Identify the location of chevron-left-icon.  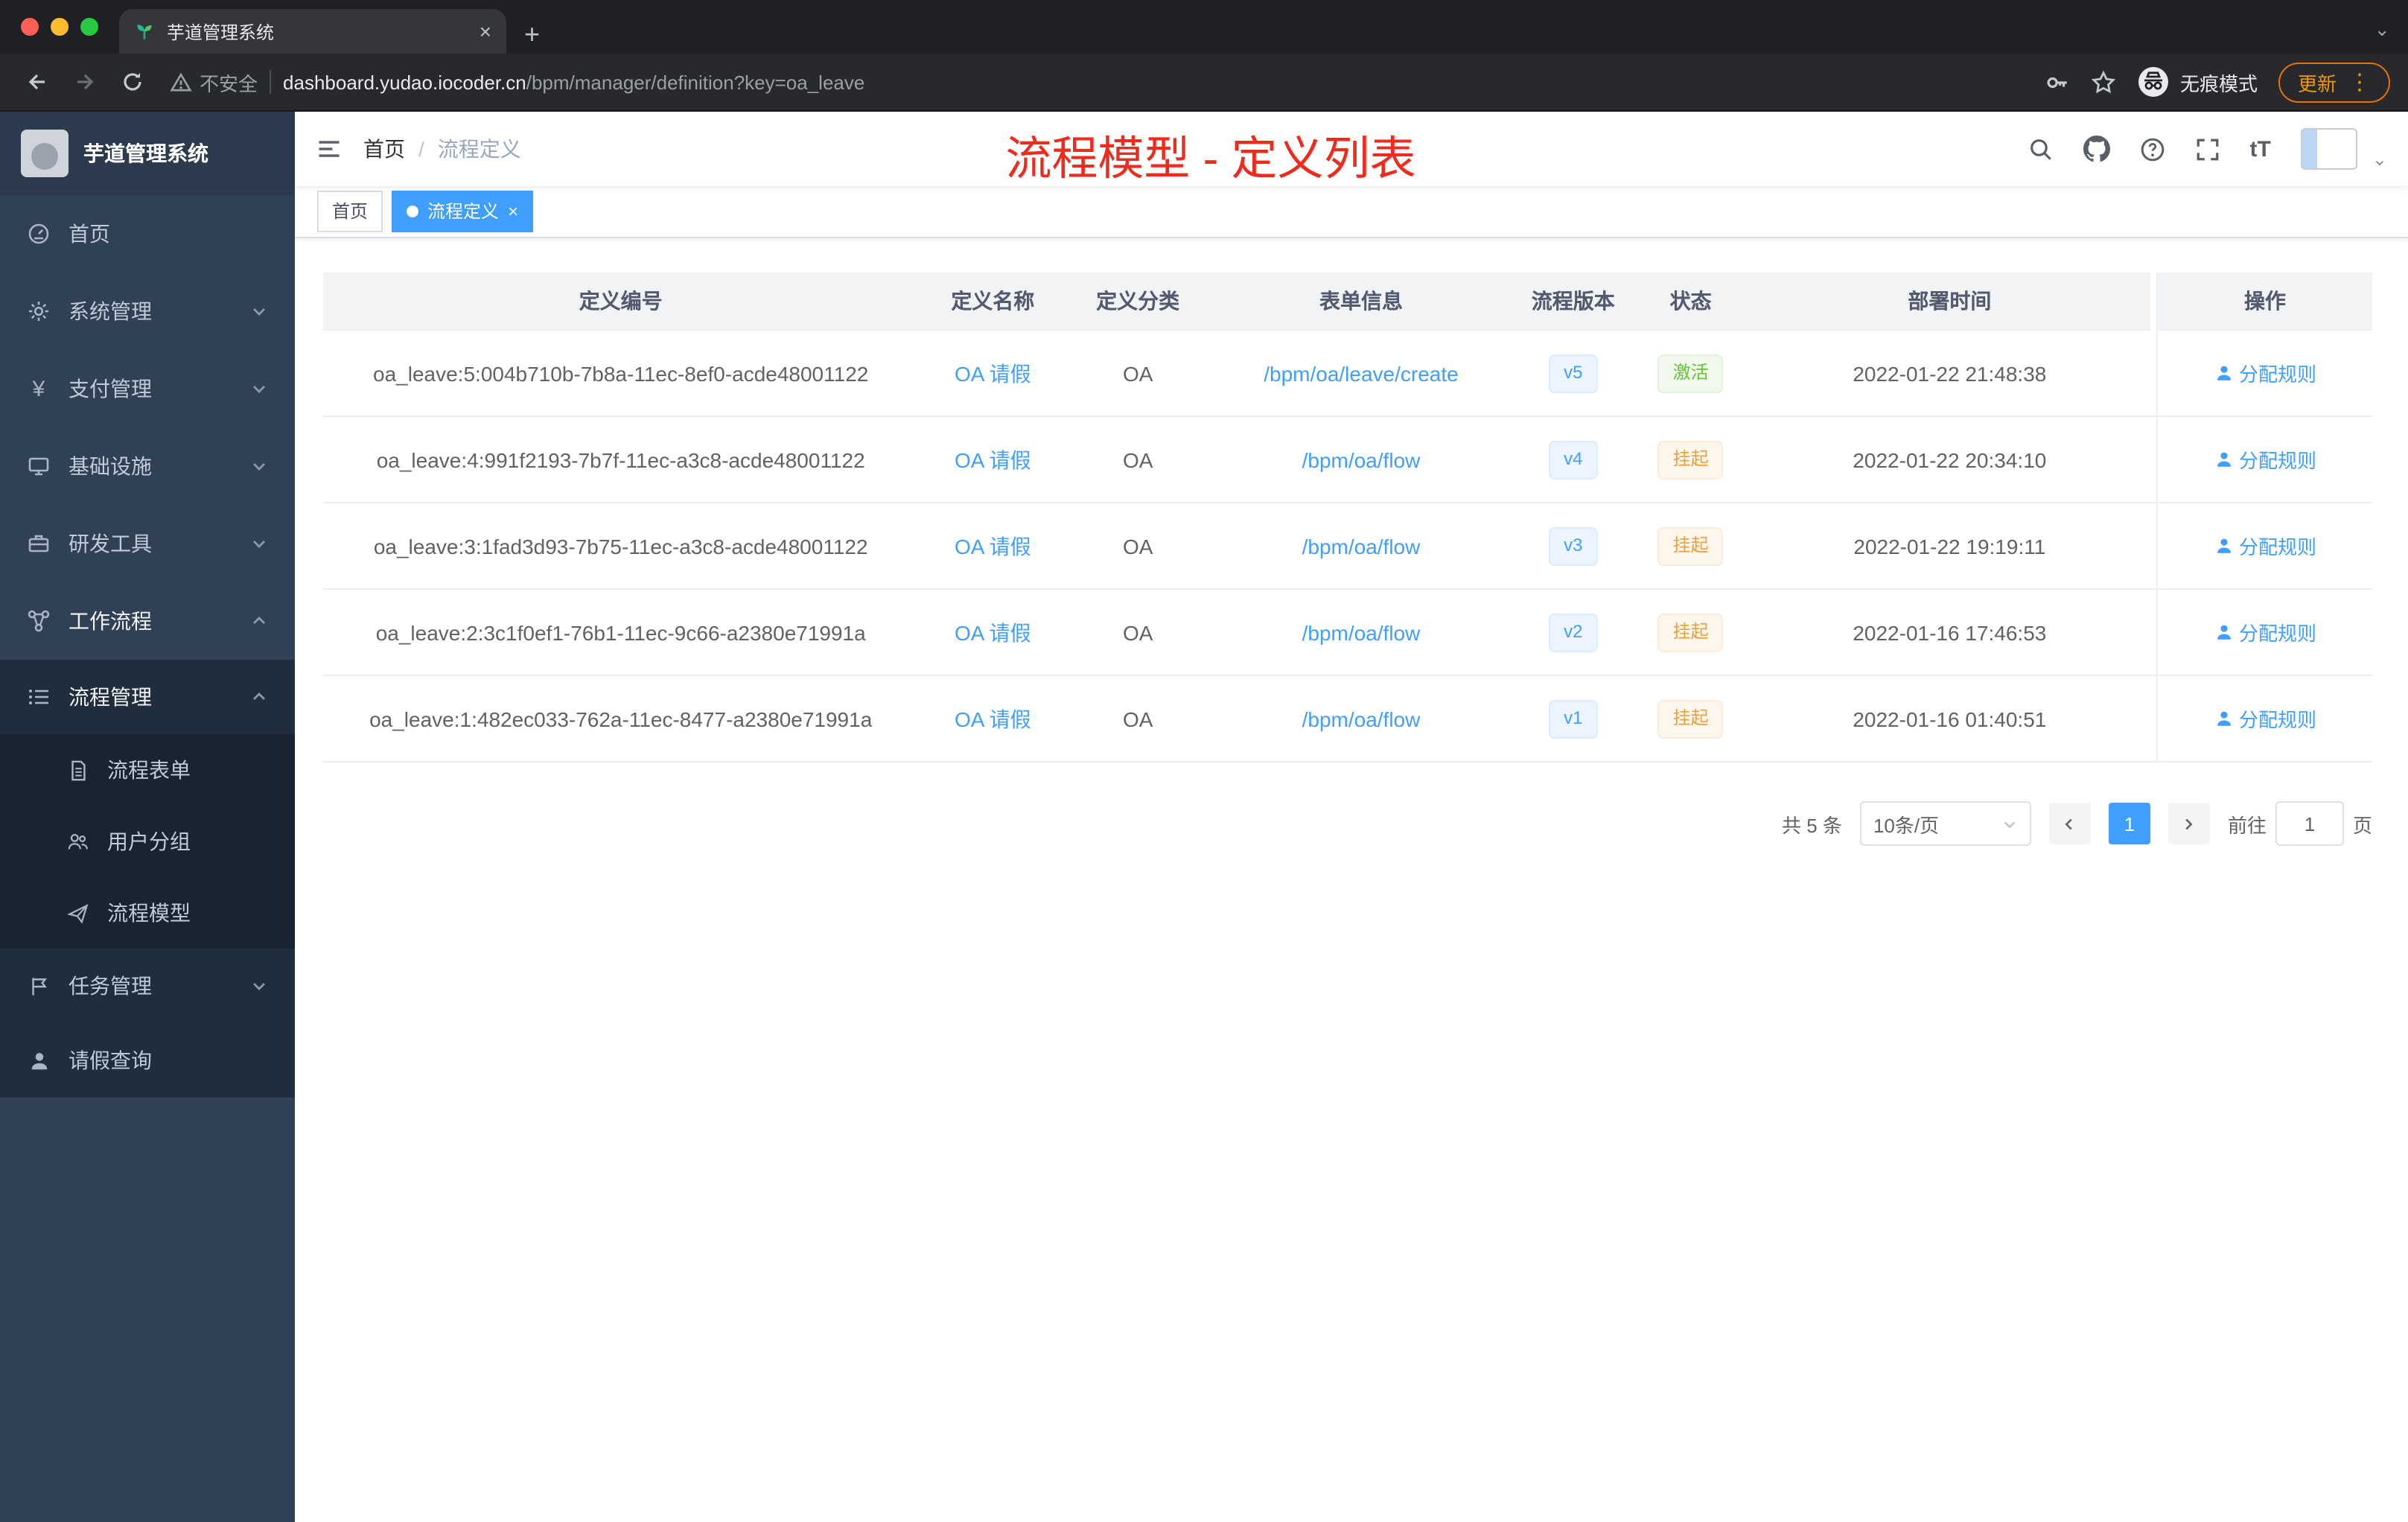
(2069, 824).